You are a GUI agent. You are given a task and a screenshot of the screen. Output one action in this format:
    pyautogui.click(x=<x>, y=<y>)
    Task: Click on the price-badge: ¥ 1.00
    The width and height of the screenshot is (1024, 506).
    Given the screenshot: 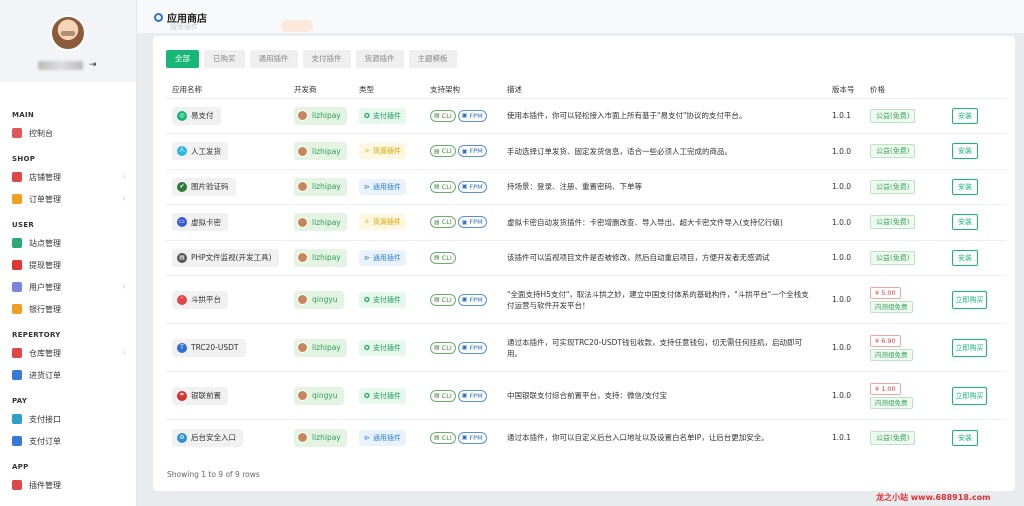 What is the action you would take?
    pyautogui.click(x=885, y=388)
    